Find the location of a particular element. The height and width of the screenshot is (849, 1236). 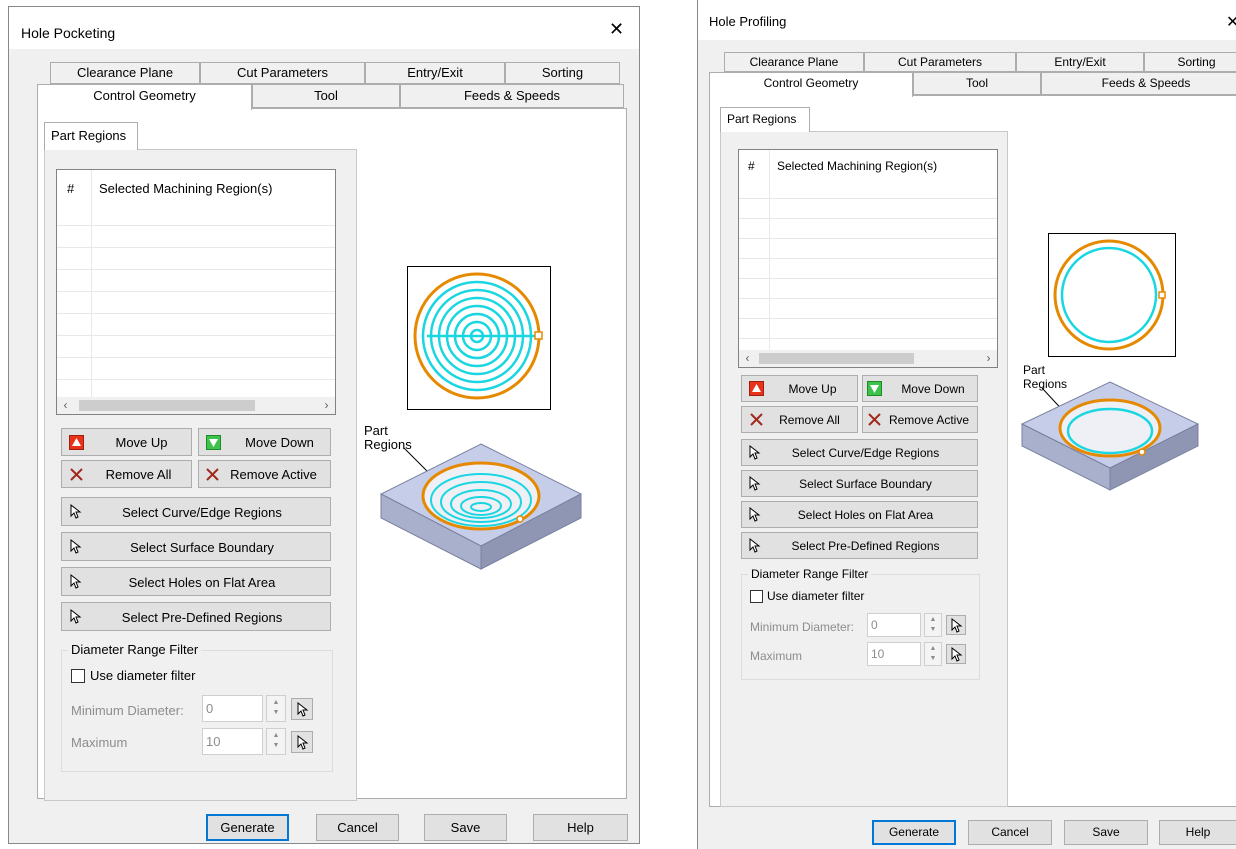

tab-label: Control Geometry is located at coordinates (811, 83).